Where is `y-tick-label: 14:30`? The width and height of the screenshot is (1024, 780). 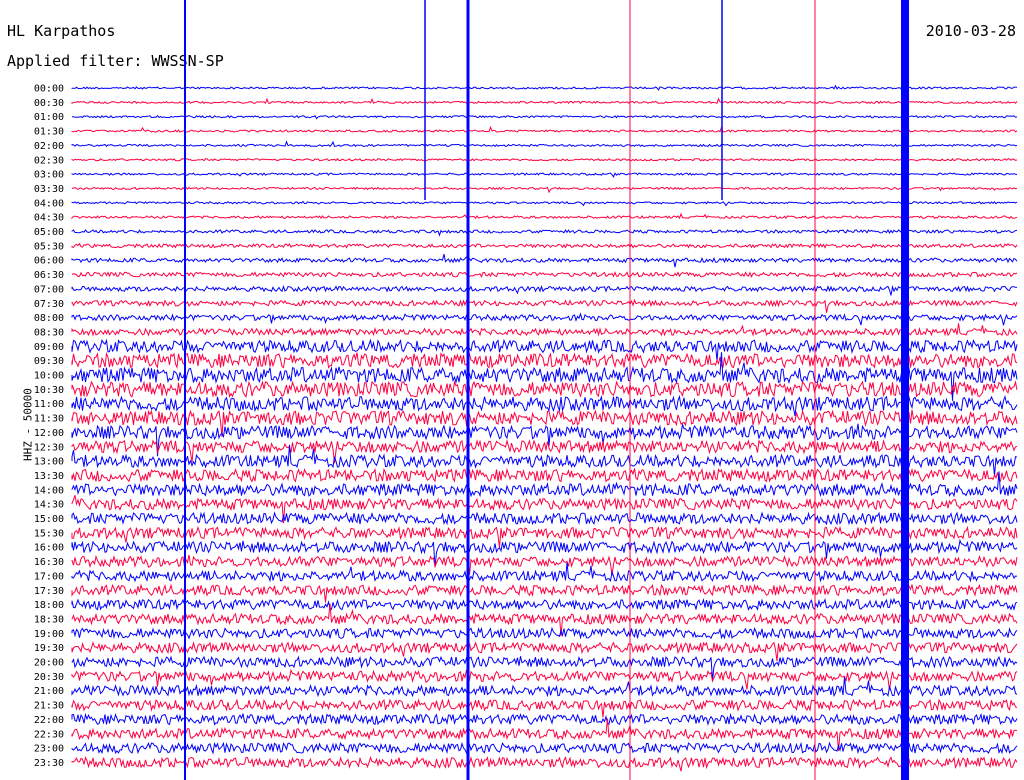
y-tick-label: 14:30 is located at coordinates (49, 505).